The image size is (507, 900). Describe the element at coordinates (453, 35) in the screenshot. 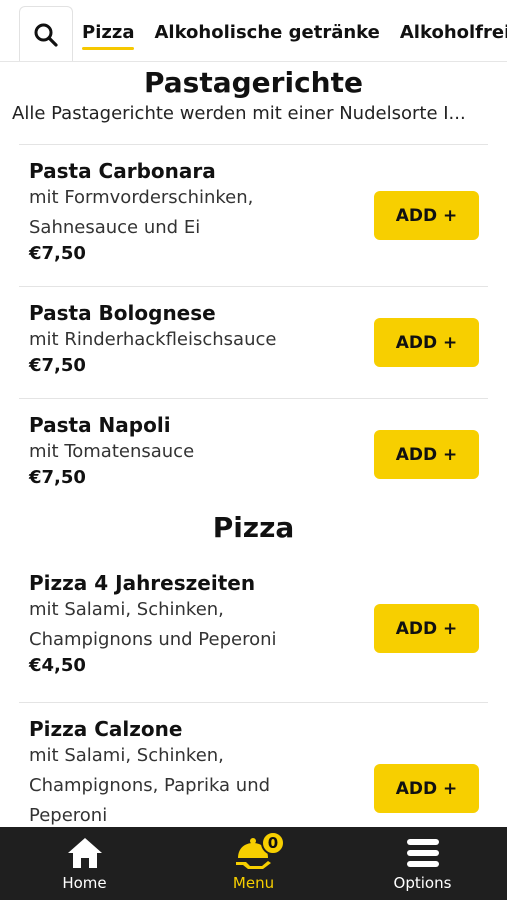

I see `tab-alkoholfreie: Alkoholfreie` at that location.